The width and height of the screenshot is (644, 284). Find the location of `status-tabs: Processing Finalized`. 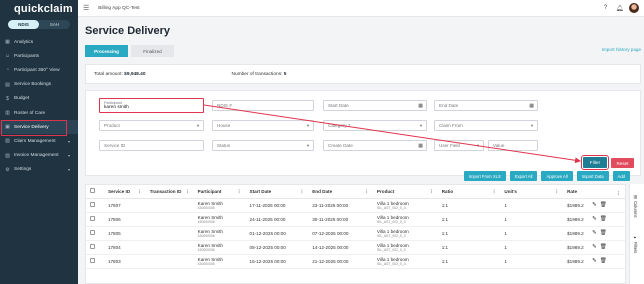

status-tabs: Processing Finalized is located at coordinates (131, 51).